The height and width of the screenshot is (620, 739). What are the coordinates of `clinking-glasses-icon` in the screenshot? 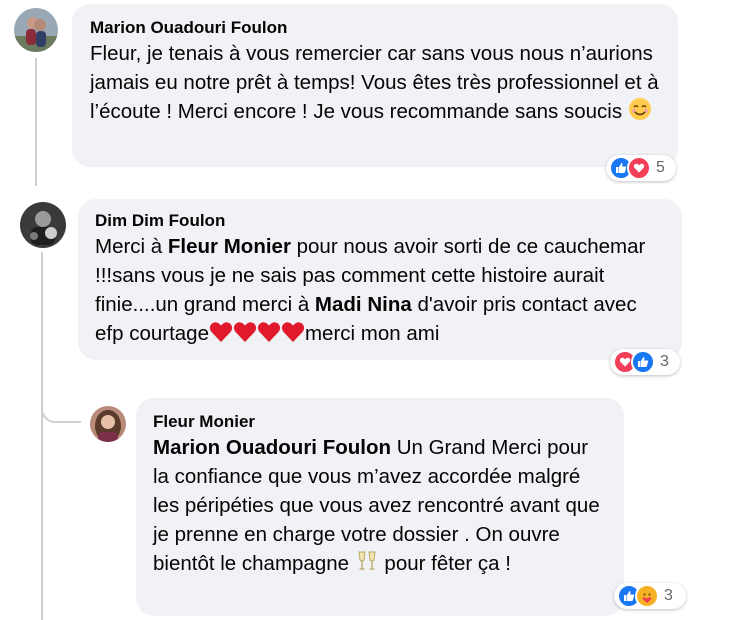 It's located at (367, 565).